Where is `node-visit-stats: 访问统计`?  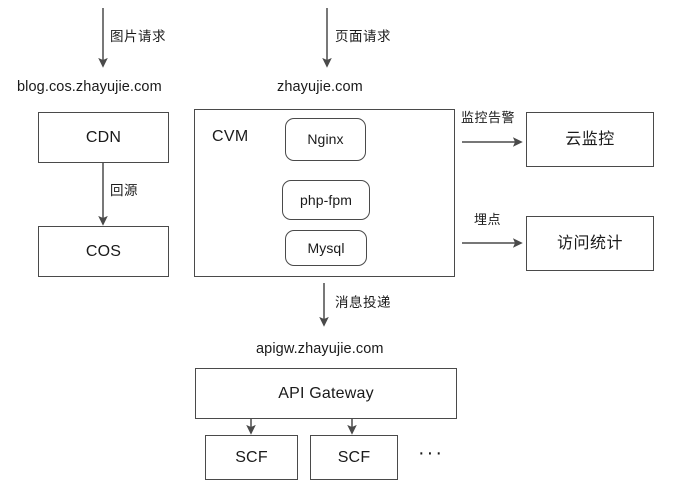 node-visit-stats: 访问统计 is located at coordinates (590, 243).